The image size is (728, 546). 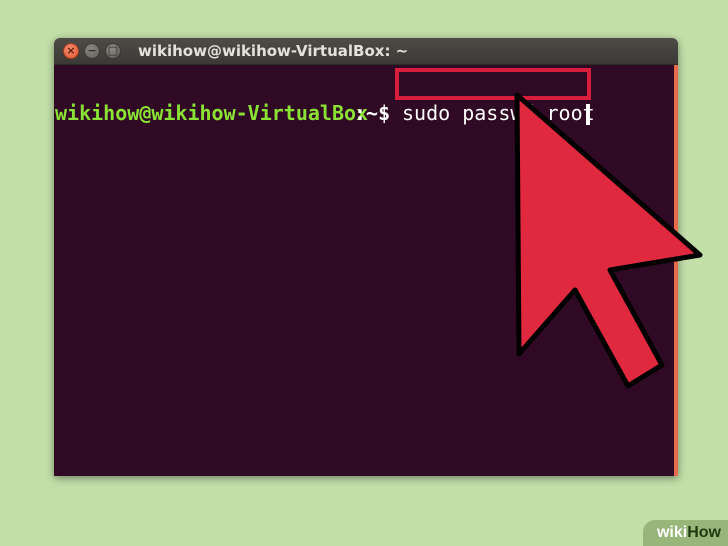 What do you see at coordinates (608, 240) in the screenshot?
I see `pointer-arrow-icon` at bounding box center [608, 240].